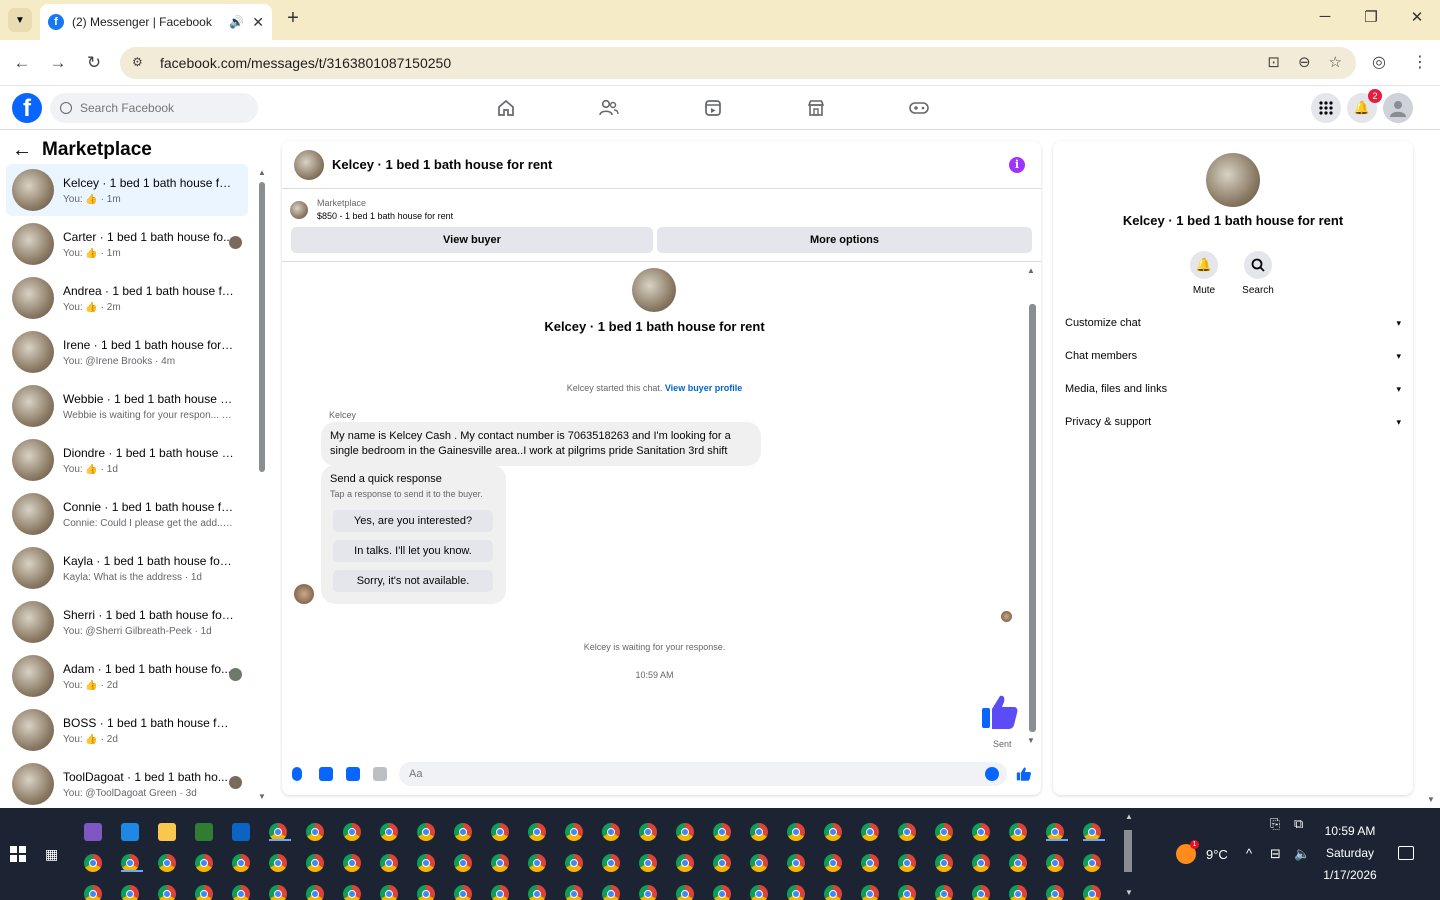  Describe the element at coordinates (326, 774) in the screenshot. I see `photo-icon` at that location.